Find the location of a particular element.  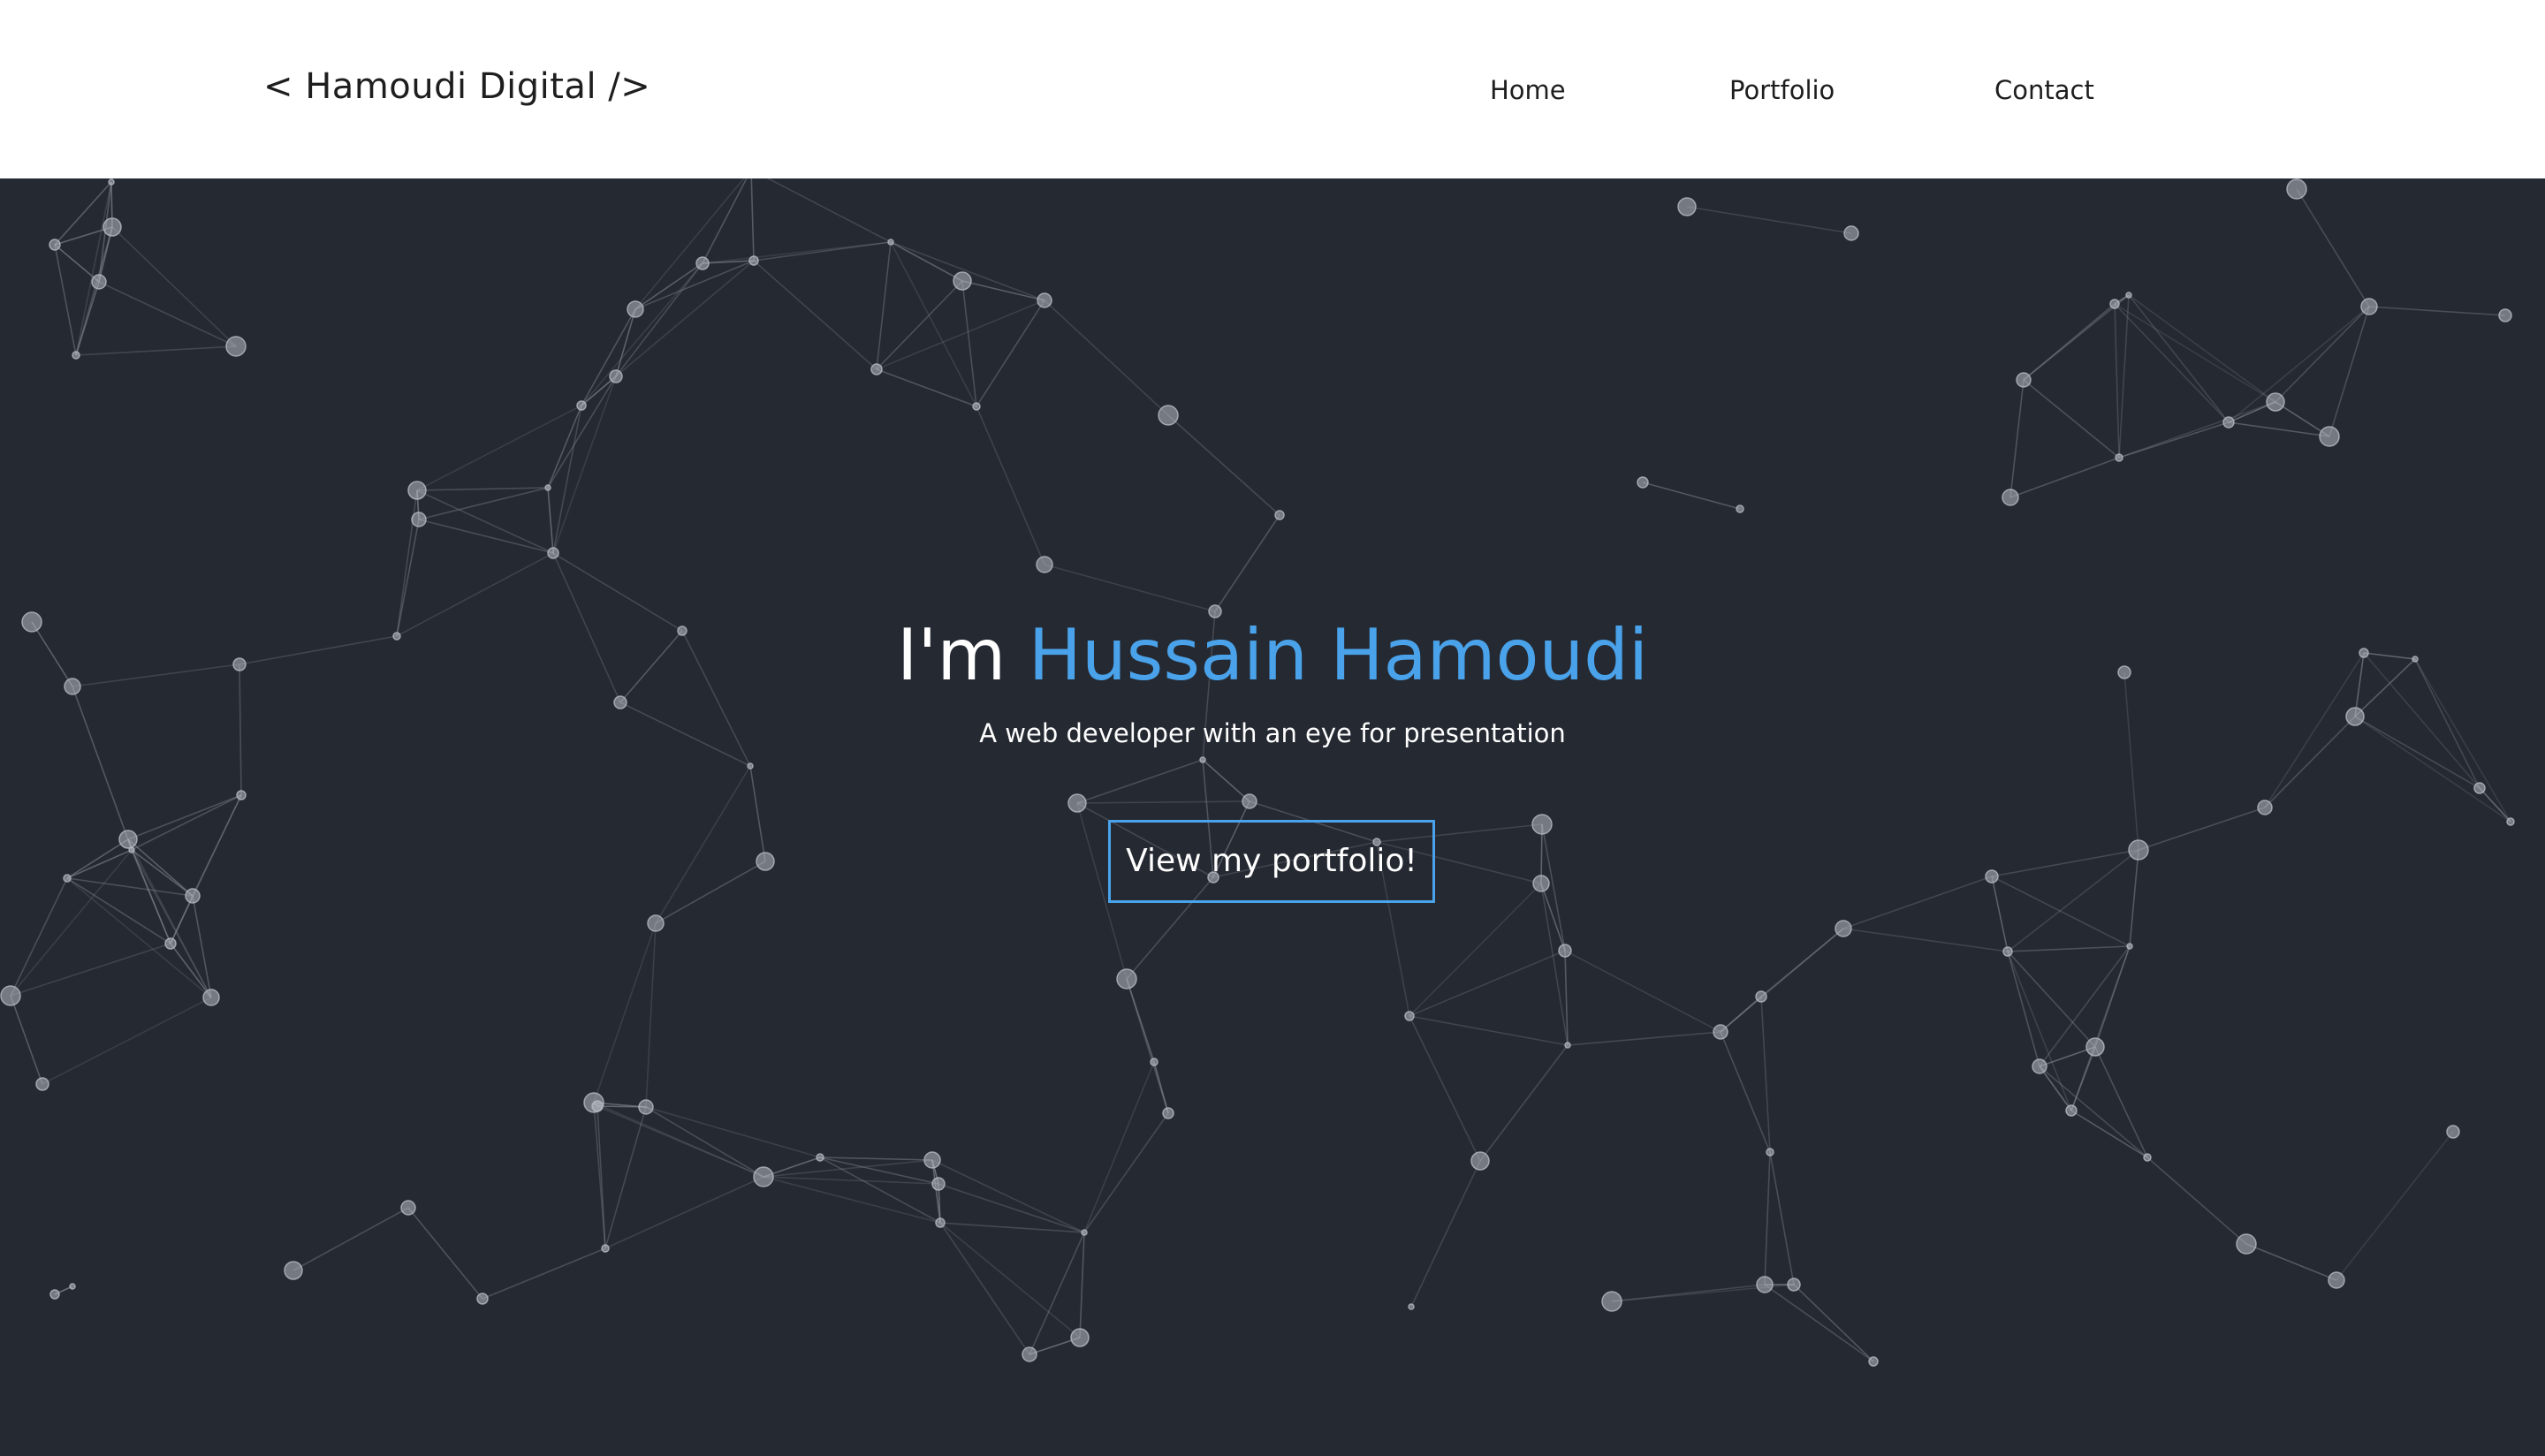

headline-prefix: I'm is located at coordinates (962, 655).